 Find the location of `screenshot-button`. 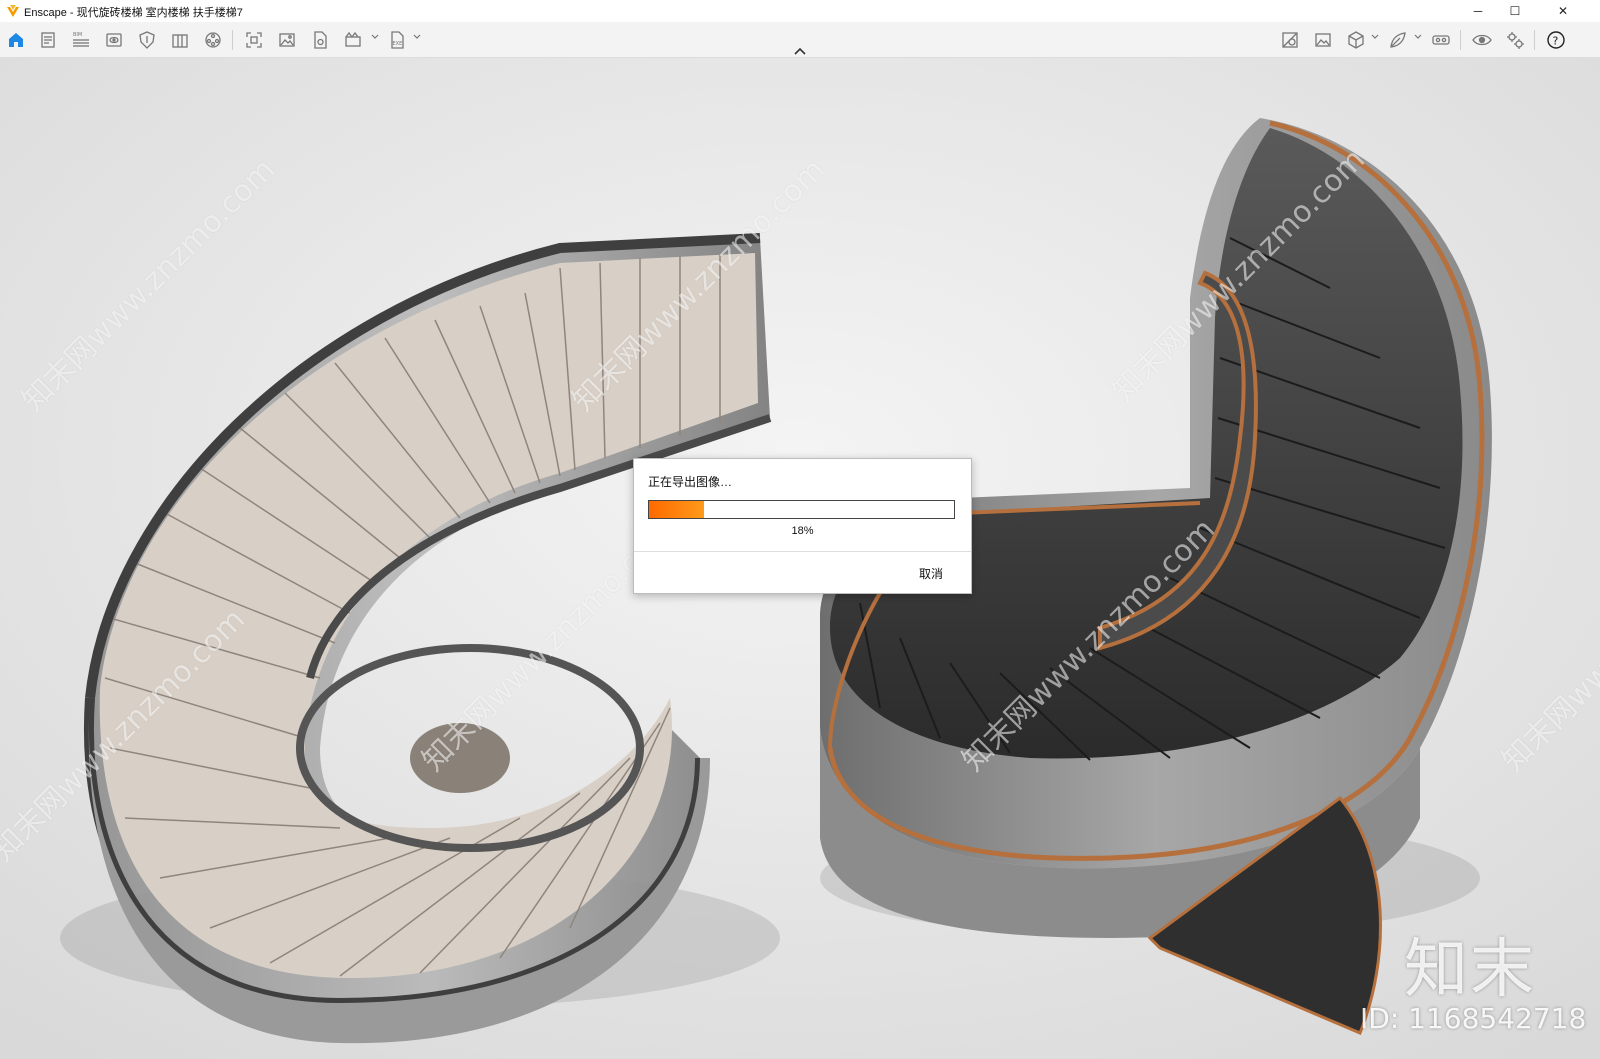

screenshot-button is located at coordinates (254, 40).